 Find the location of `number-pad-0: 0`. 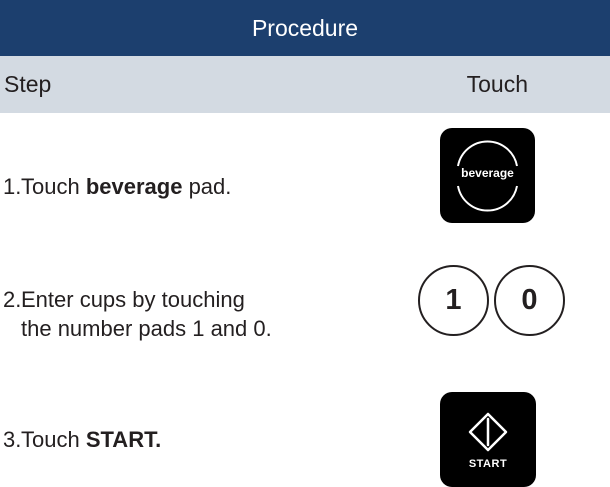

number-pad-0: 0 is located at coordinates (529, 300).